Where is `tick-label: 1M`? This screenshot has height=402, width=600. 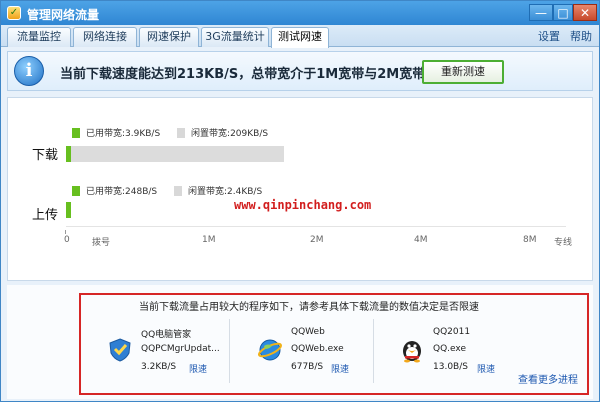
tick-label: 1M is located at coordinates (209, 240).